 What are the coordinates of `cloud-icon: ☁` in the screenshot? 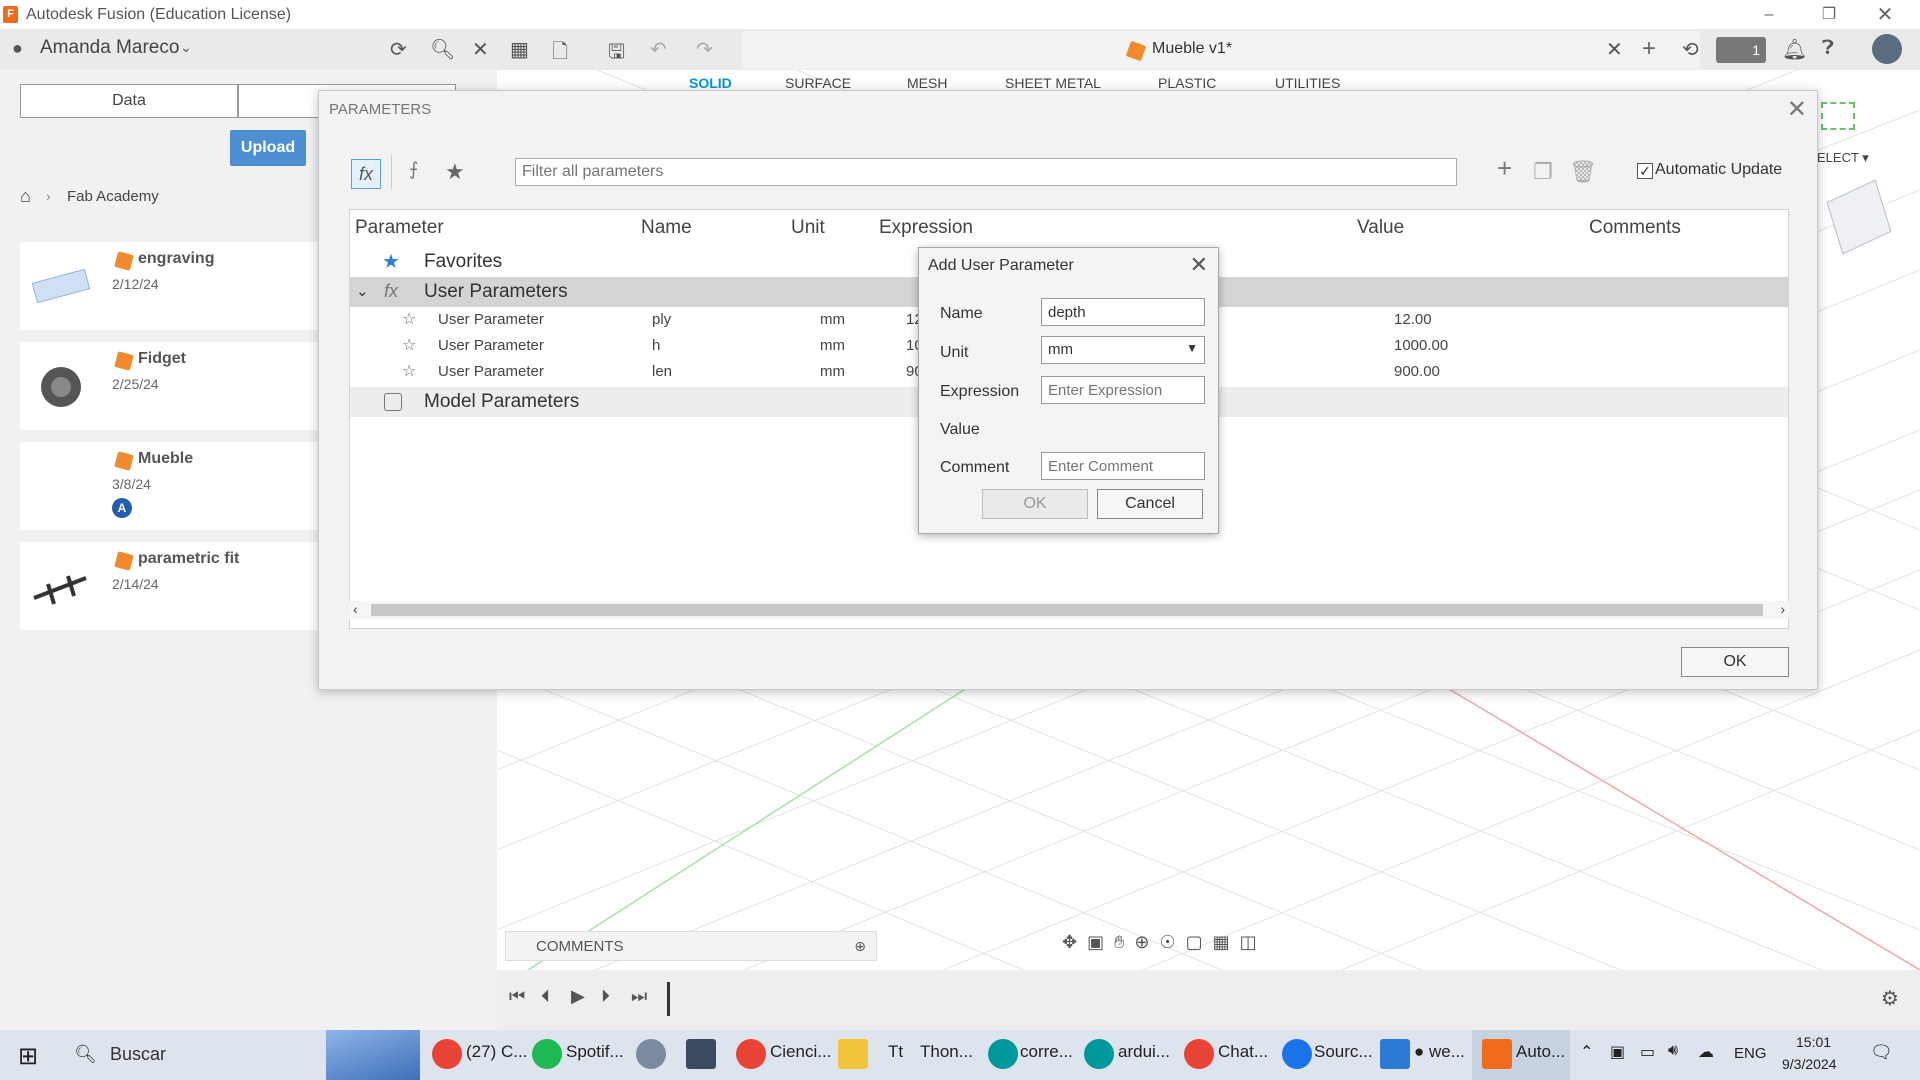 It's located at (1706, 1052).